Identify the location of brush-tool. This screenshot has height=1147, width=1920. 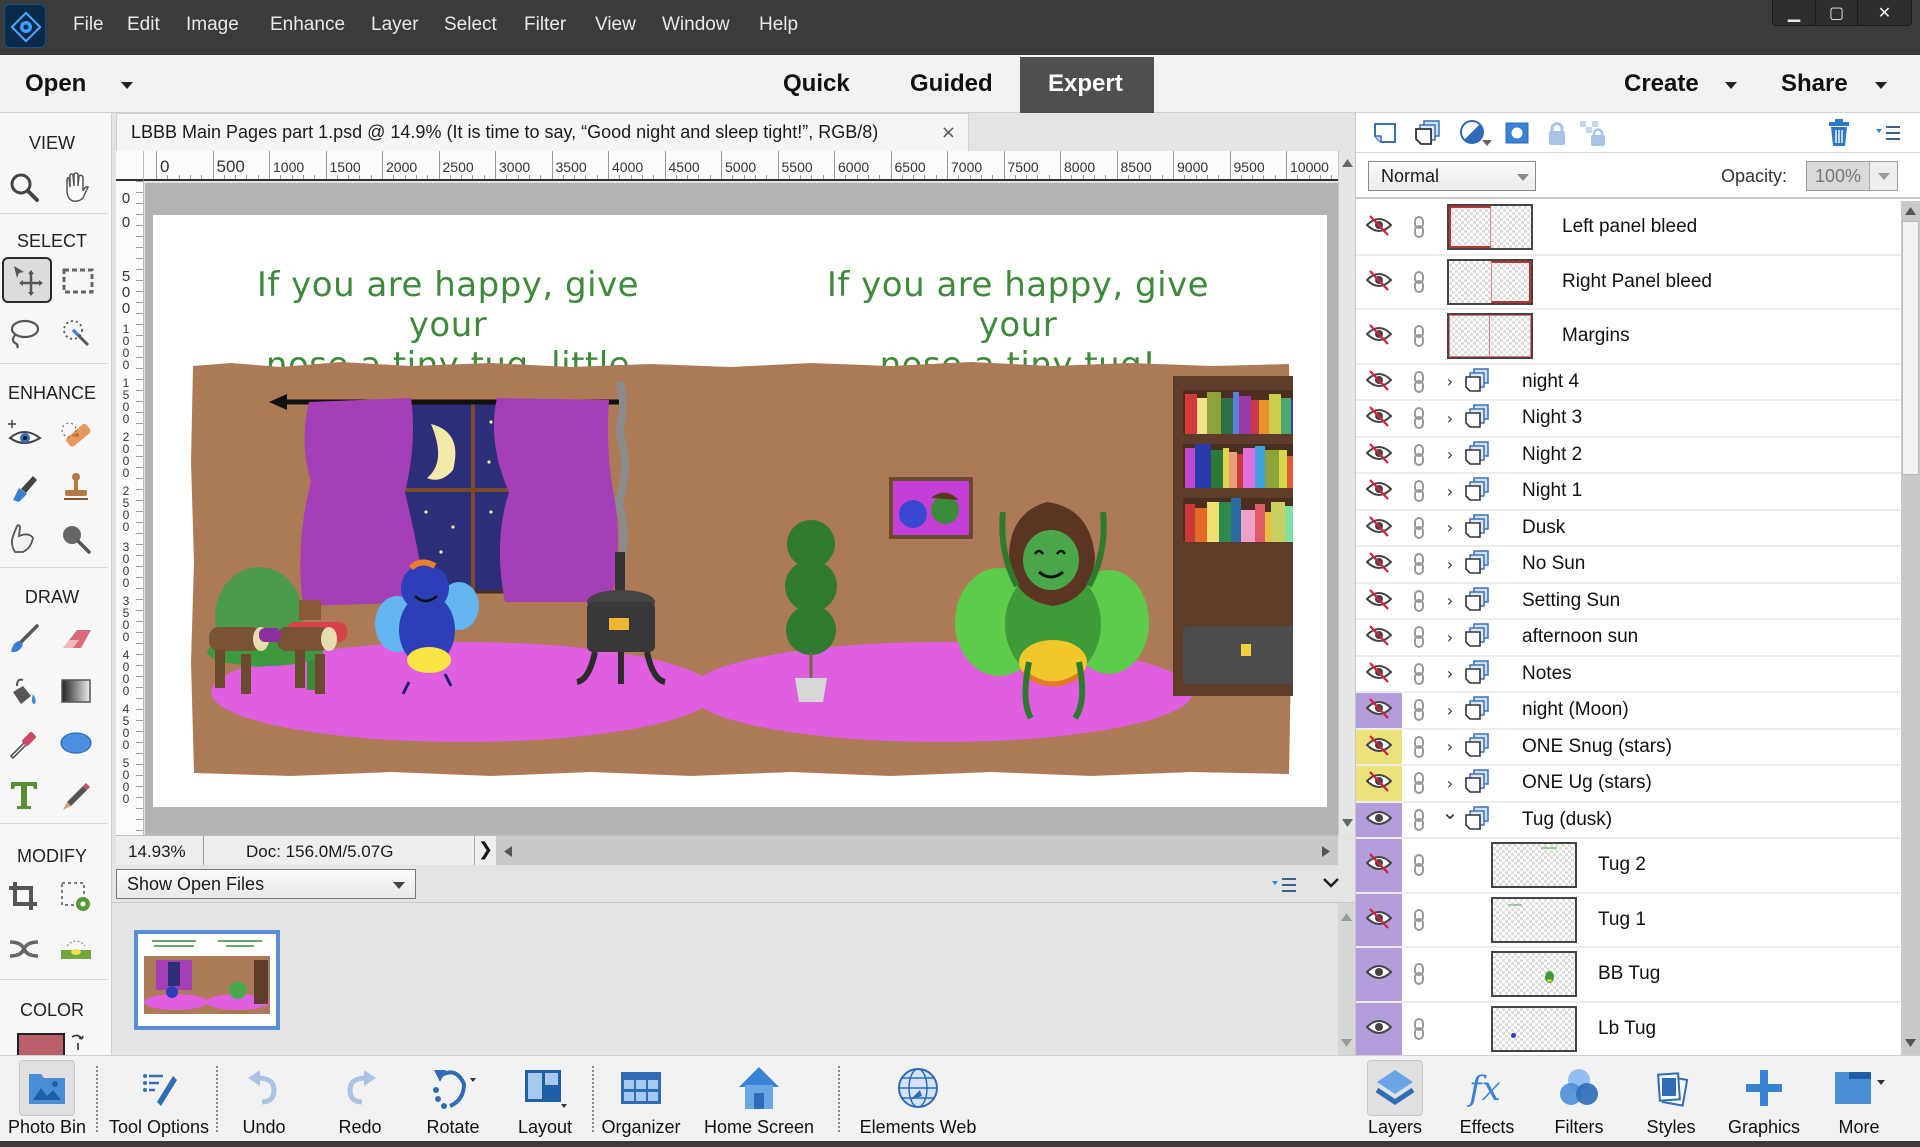
(24, 639).